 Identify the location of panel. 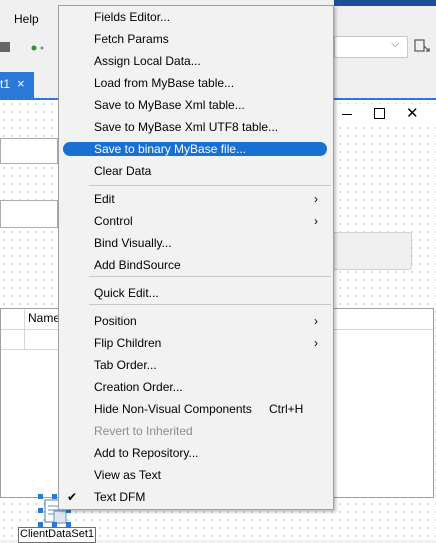
(372, 251).